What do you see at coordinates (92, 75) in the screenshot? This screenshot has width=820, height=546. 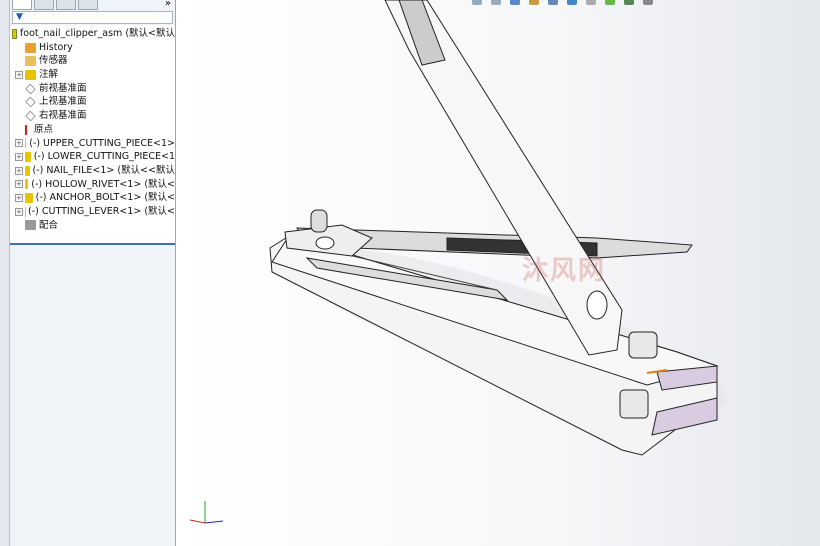 I see `tree-item: + 注解` at bounding box center [92, 75].